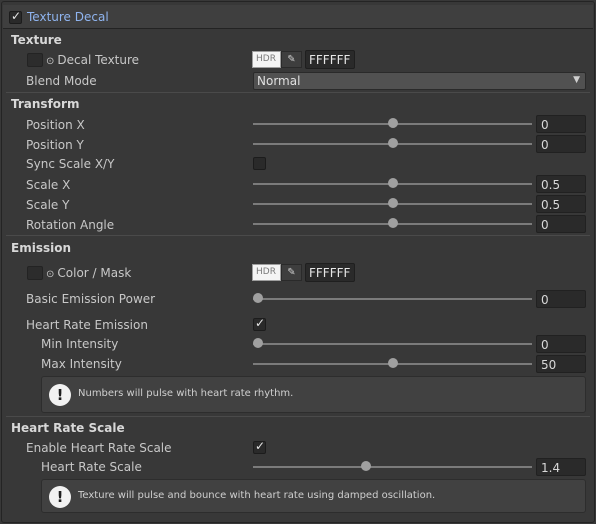 The image size is (596, 524). Describe the element at coordinates (68, 17) in the screenshot. I see `component-title: Texture Decal` at that location.